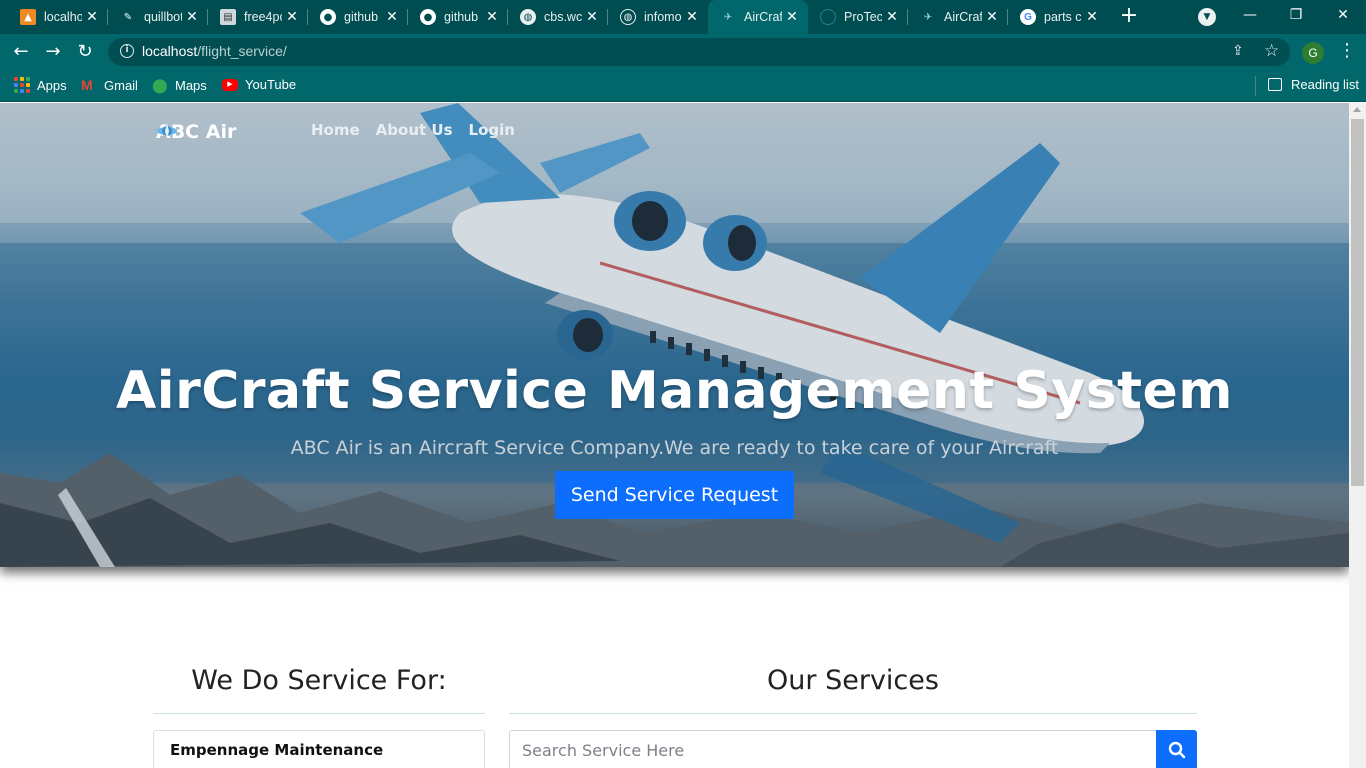 The width and height of the screenshot is (1366, 768). Describe the element at coordinates (492, 130) in the screenshot. I see `nav-link-login: Login` at that location.